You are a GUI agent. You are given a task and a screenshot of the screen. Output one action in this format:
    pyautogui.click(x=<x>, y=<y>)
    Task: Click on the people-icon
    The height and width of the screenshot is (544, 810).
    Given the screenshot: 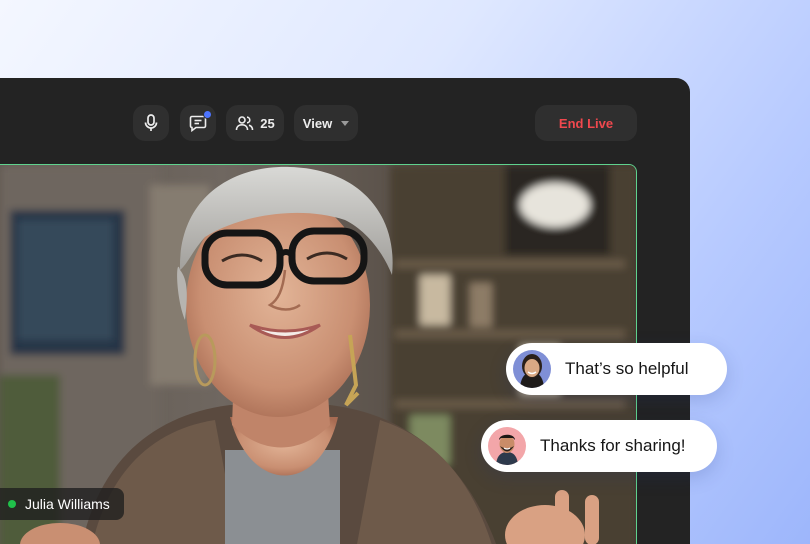 What is the action you would take?
    pyautogui.click(x=244, y=123)
    